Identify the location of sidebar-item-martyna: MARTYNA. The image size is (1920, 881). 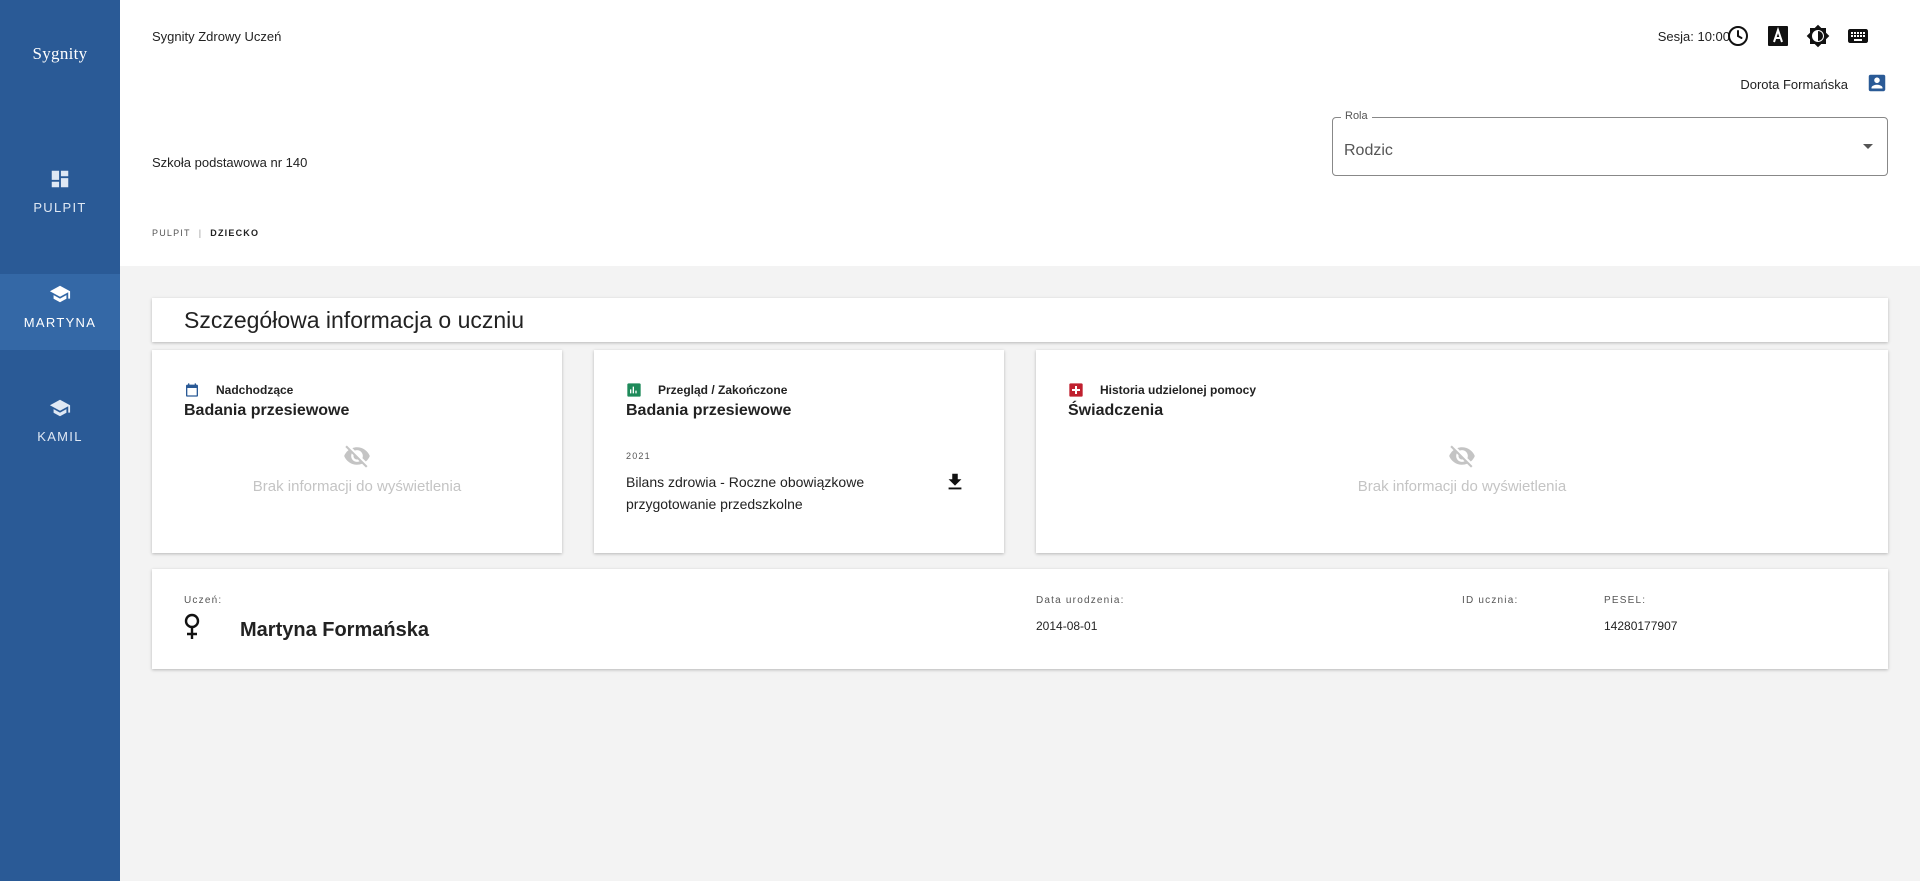
(60, 312).